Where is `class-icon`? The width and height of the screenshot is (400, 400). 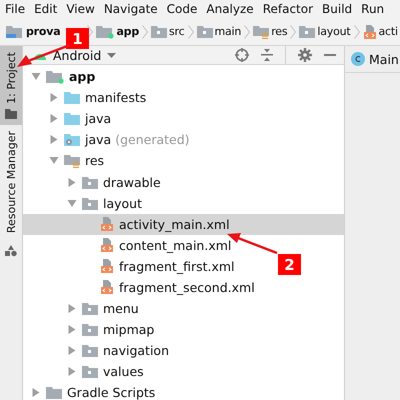 class-icon is located at coordinates (358, 59).